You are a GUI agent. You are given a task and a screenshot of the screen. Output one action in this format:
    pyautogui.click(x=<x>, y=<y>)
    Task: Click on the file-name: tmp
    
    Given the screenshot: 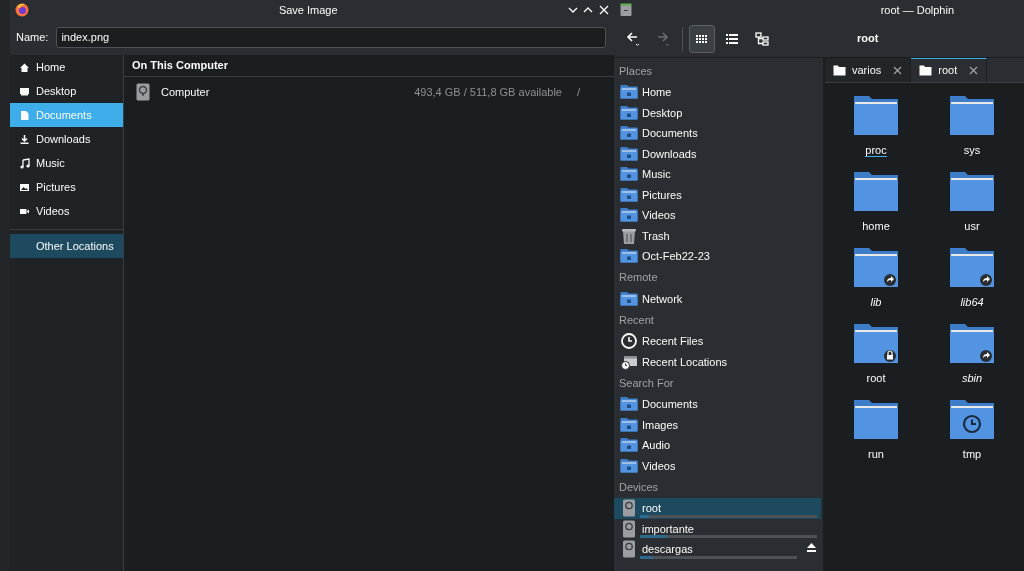 What is the action you would take?
    pyautogui.click(x=972, y=454)
    